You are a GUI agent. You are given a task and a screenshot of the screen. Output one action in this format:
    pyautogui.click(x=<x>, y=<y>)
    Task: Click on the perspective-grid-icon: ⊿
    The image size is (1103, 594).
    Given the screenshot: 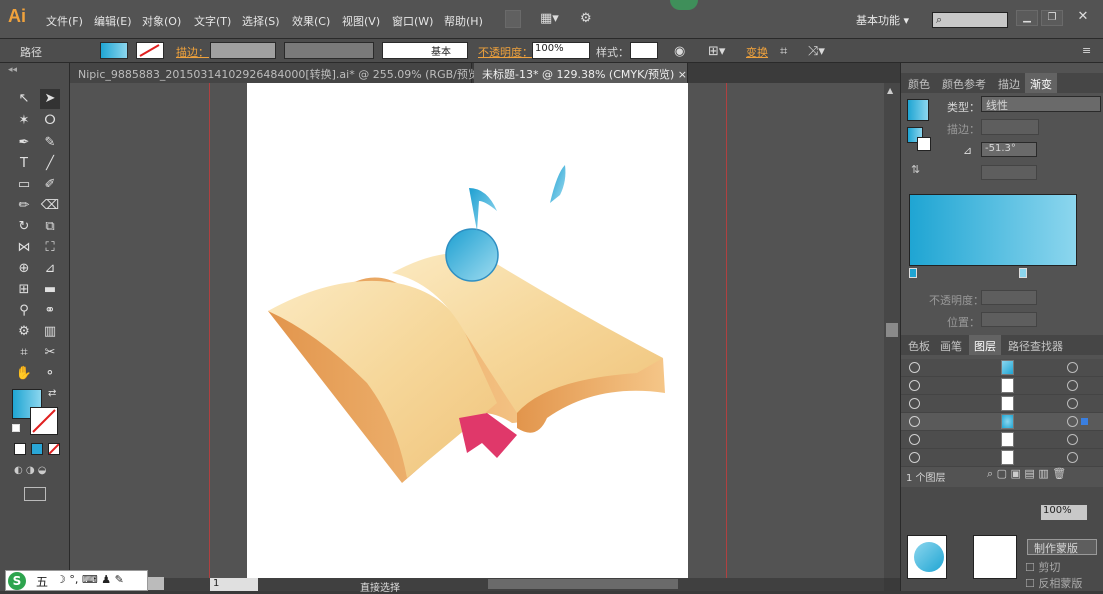 What is the action you would take?
    pyautogui.click(x=50, y=269)
    